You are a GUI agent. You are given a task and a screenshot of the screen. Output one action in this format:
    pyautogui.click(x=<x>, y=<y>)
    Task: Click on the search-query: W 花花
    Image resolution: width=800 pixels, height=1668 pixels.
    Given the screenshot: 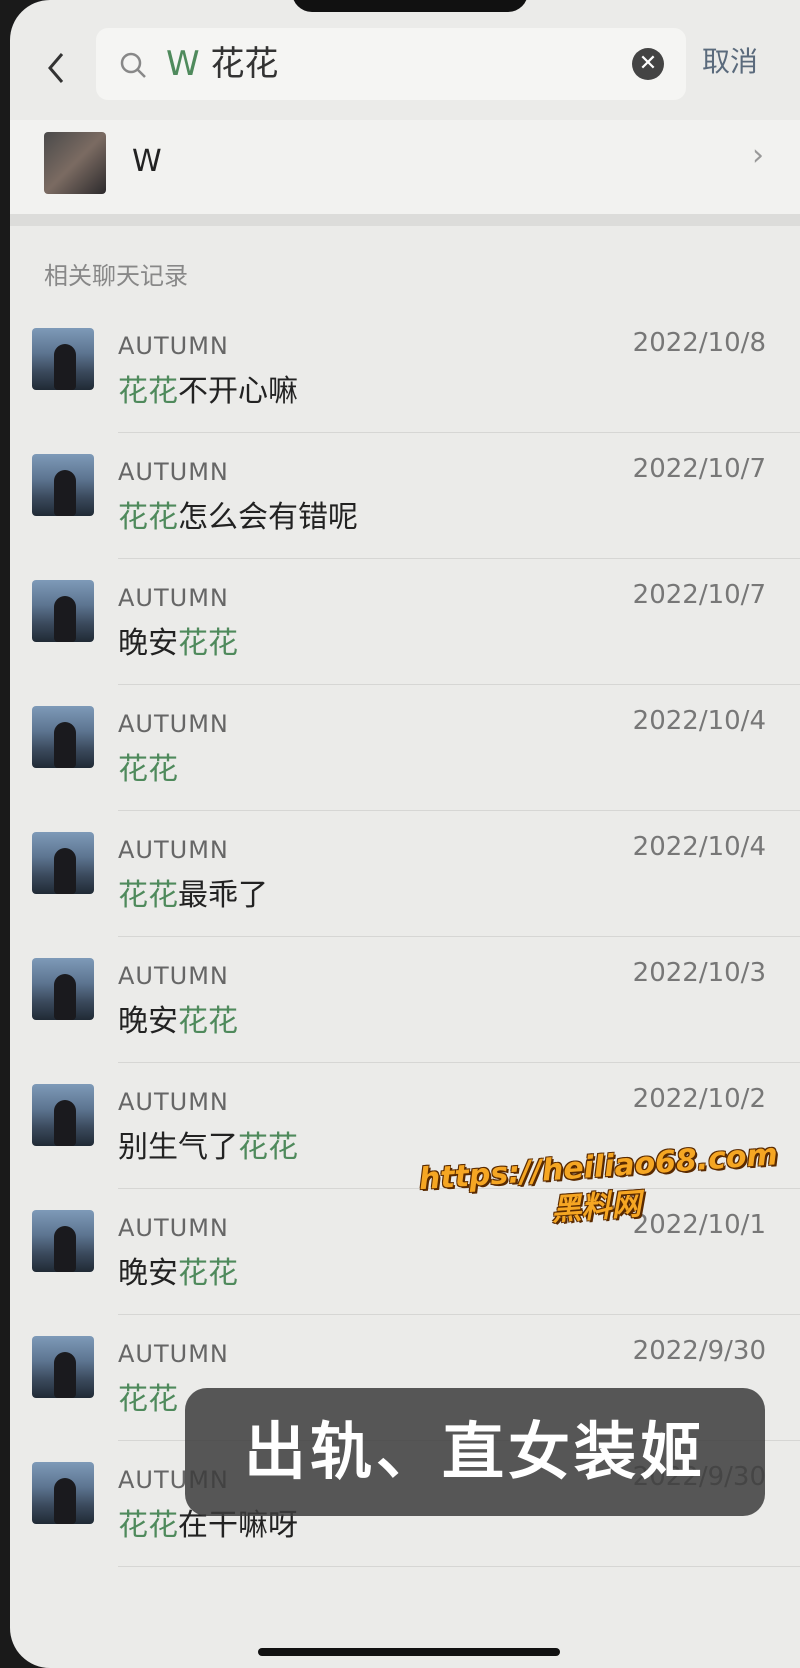 What is the action you would take?
    pyautogui.click(x=222, y=64)
    